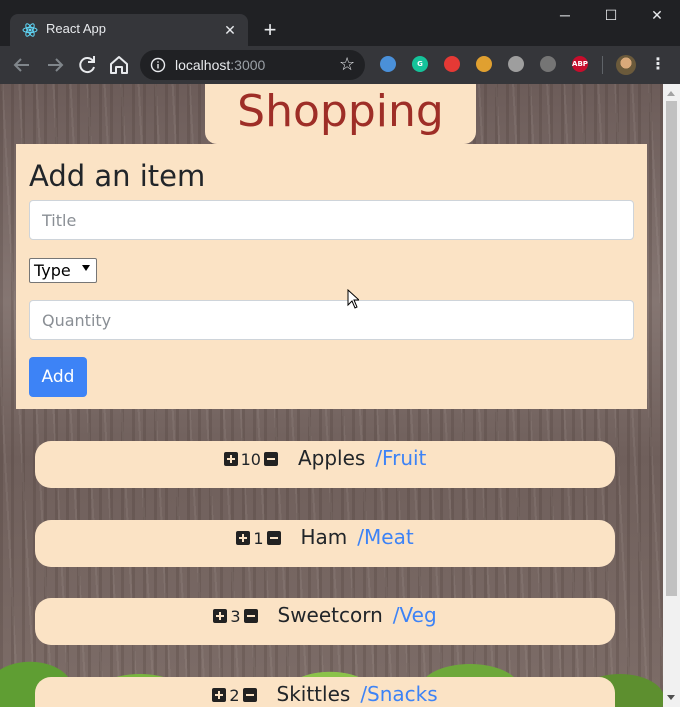 The width and height of the screenshot is (680, 707). What do you see at coordinates (414, 615) in the screenshot?
I see `item-type: /Veg` at bounding box center [414, 615].